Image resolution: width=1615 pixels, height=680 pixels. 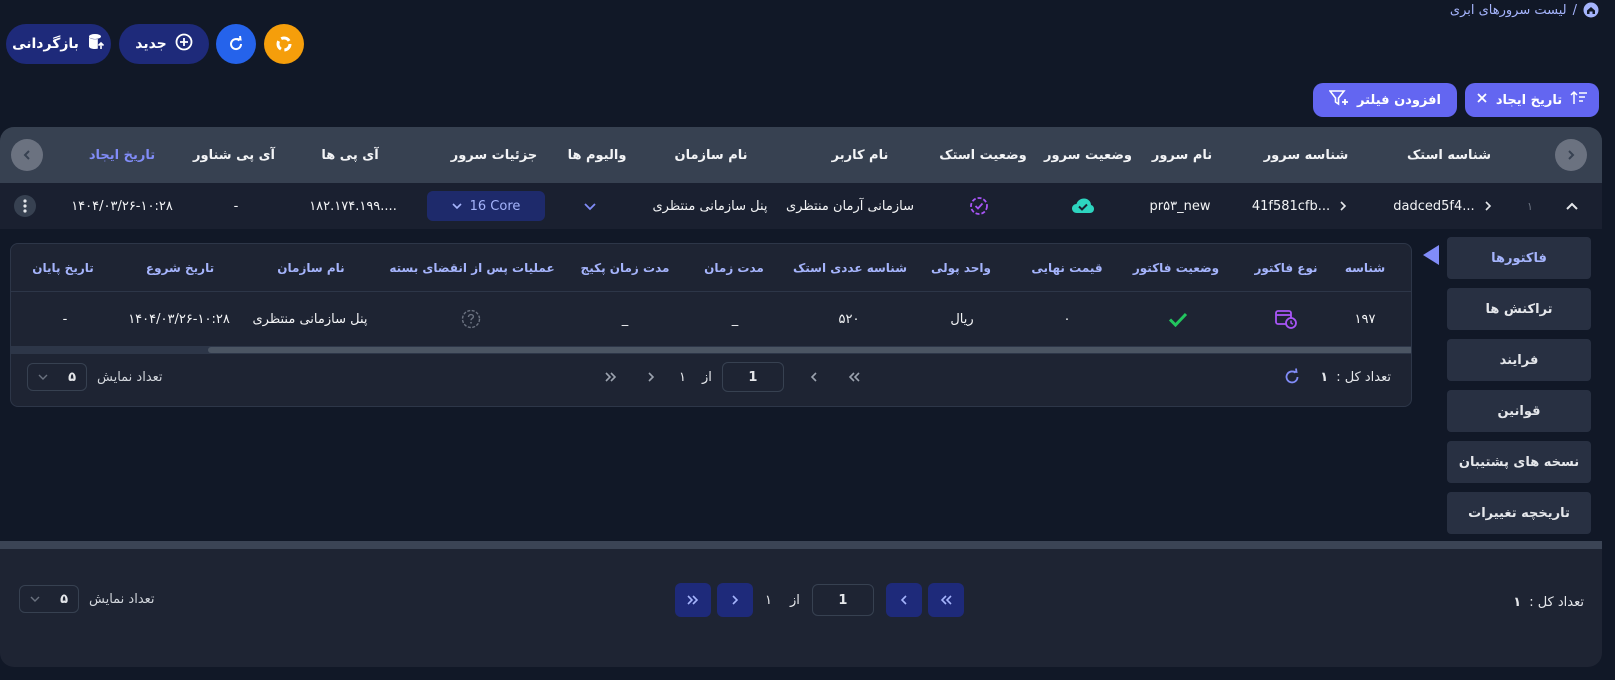 What do you see at coordinates (471, 268) in the screenshot?
I see `th-after-expiry: عملیات پس از انقضای بسته` at bounding box center [471, 268].